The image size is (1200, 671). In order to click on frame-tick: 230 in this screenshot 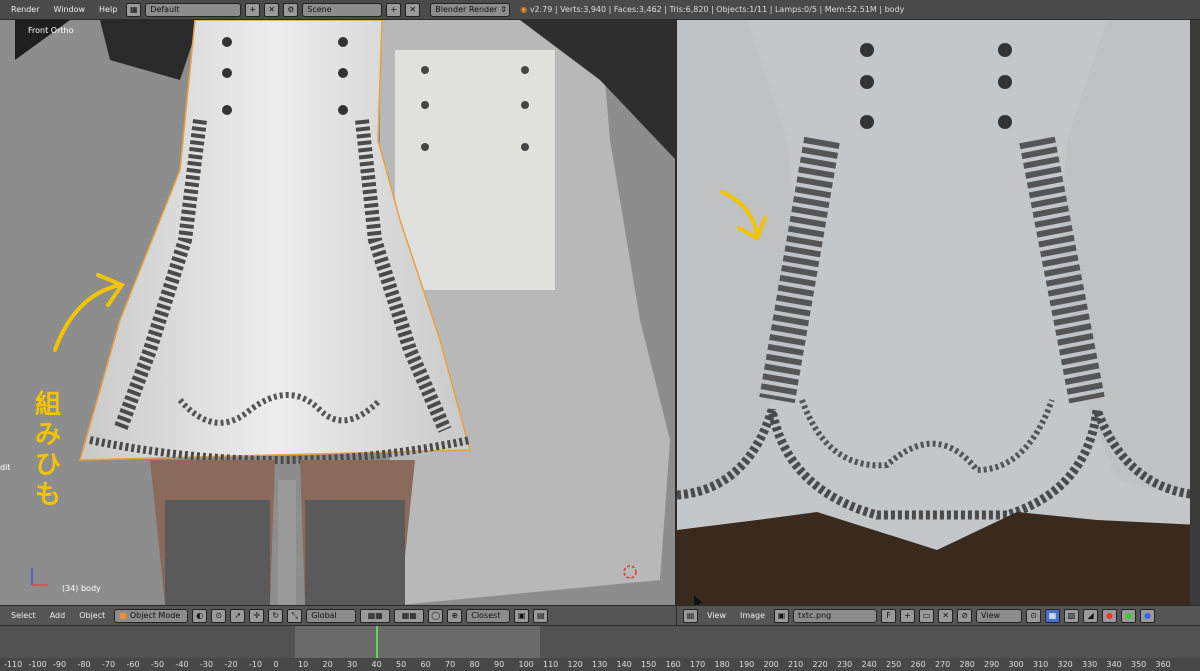, I will do `click(845, 664)`.